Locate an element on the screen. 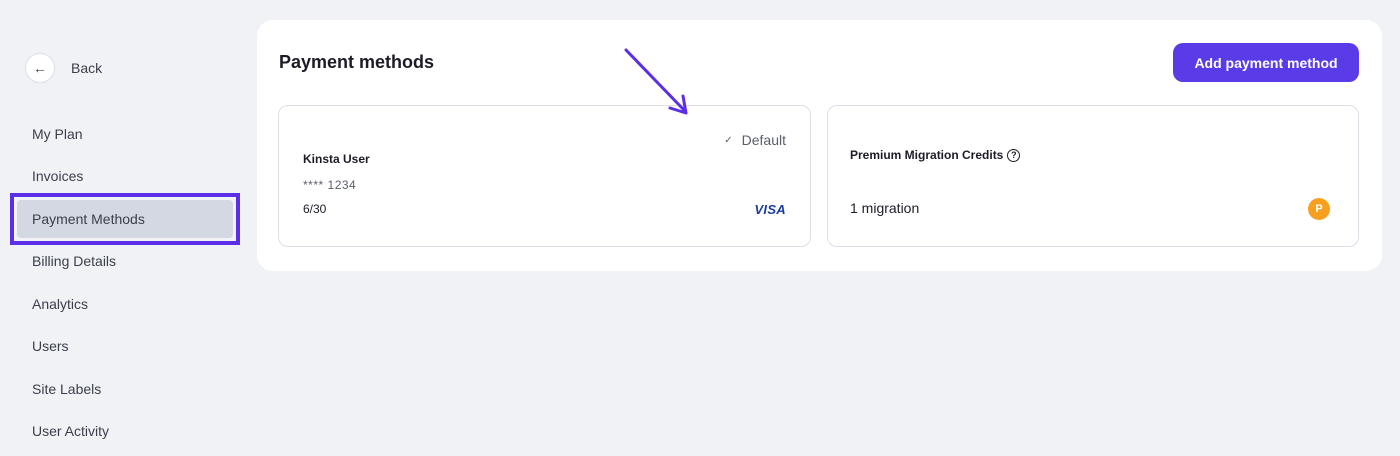 The height and width of the screenshot is (456, 1400). credits-title: Premium Migration Credits ? is located at coordinates (935, 155).